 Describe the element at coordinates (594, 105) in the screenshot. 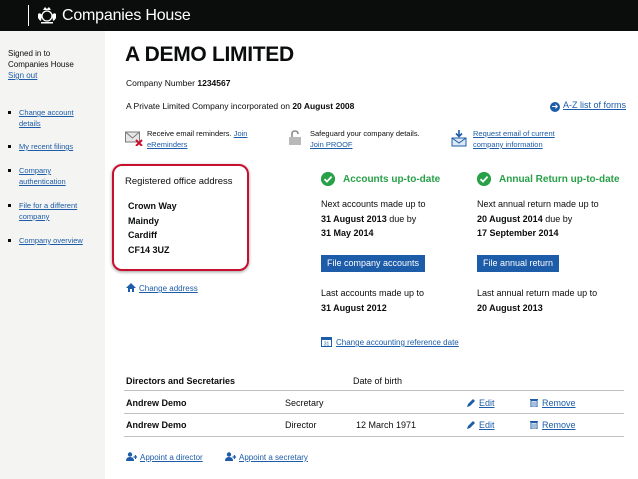

I see `az-forms-label: A-Z list of forms` at that location.